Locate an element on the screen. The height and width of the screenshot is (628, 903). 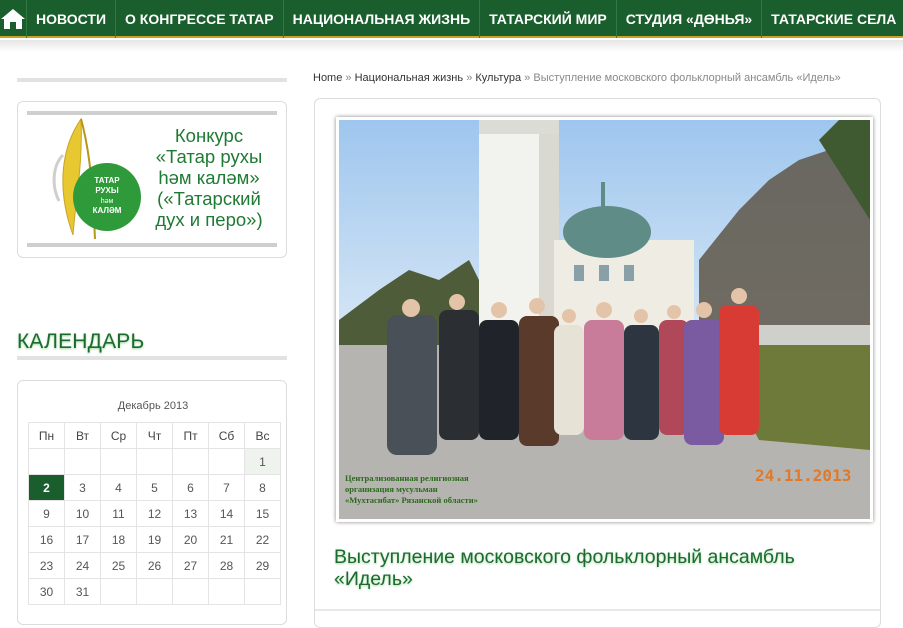
calendar-day: 26 is located at coordinates (154, 565).